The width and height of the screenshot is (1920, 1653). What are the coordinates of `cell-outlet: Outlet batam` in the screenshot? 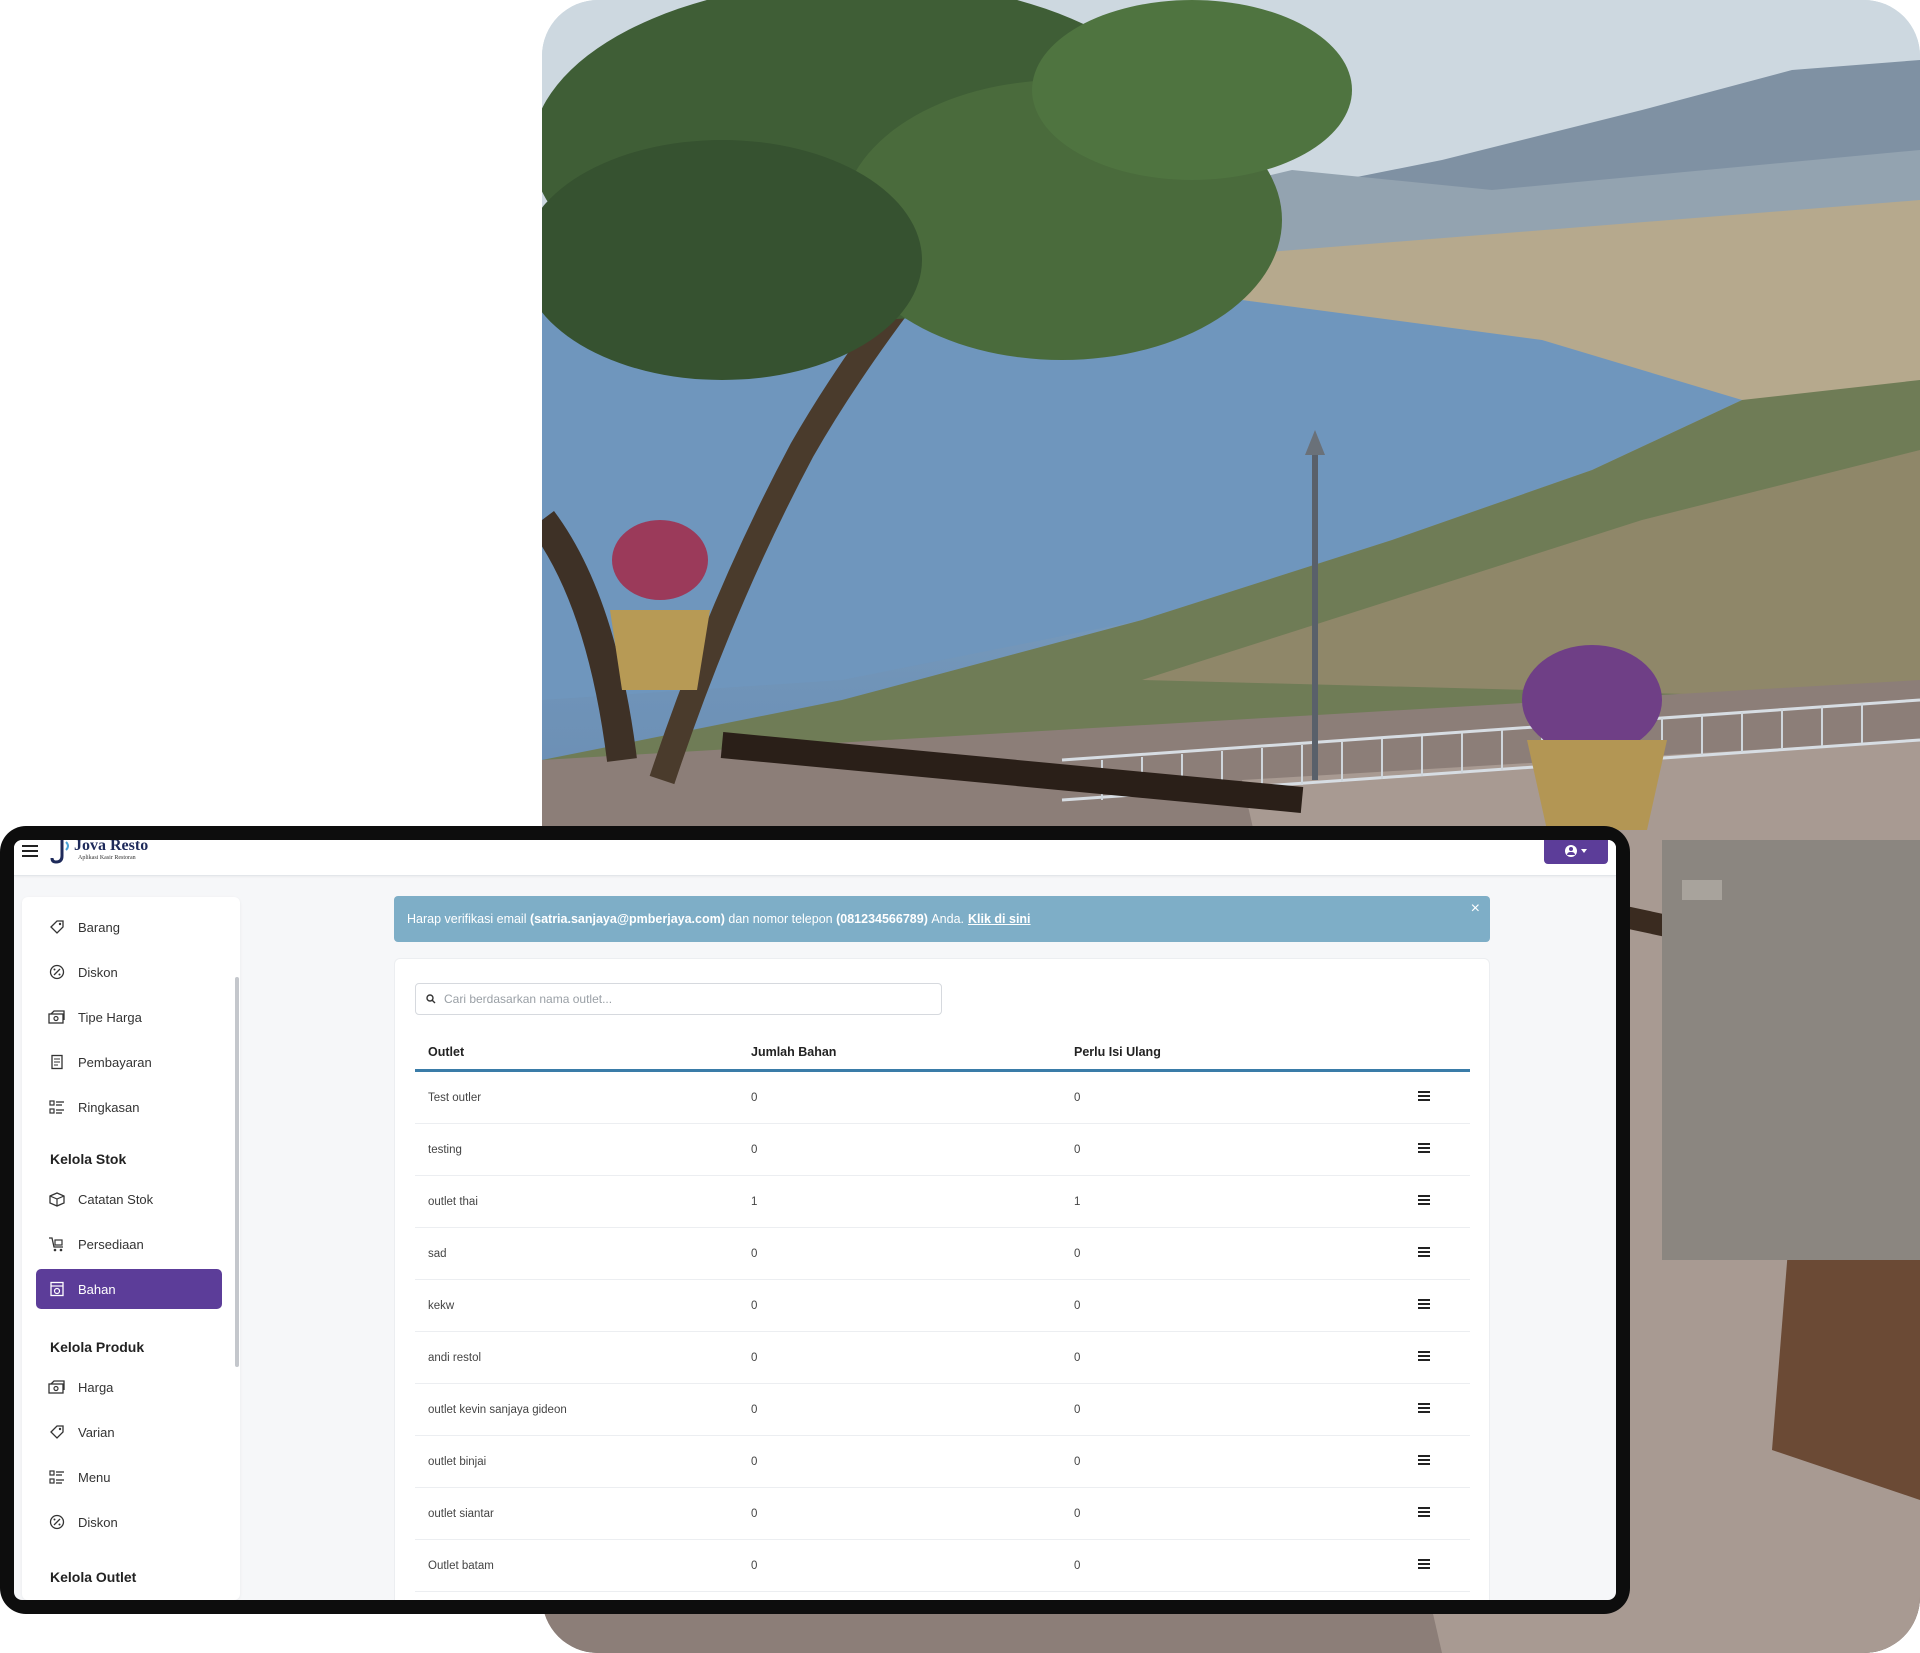 It's located at (461, 1566).